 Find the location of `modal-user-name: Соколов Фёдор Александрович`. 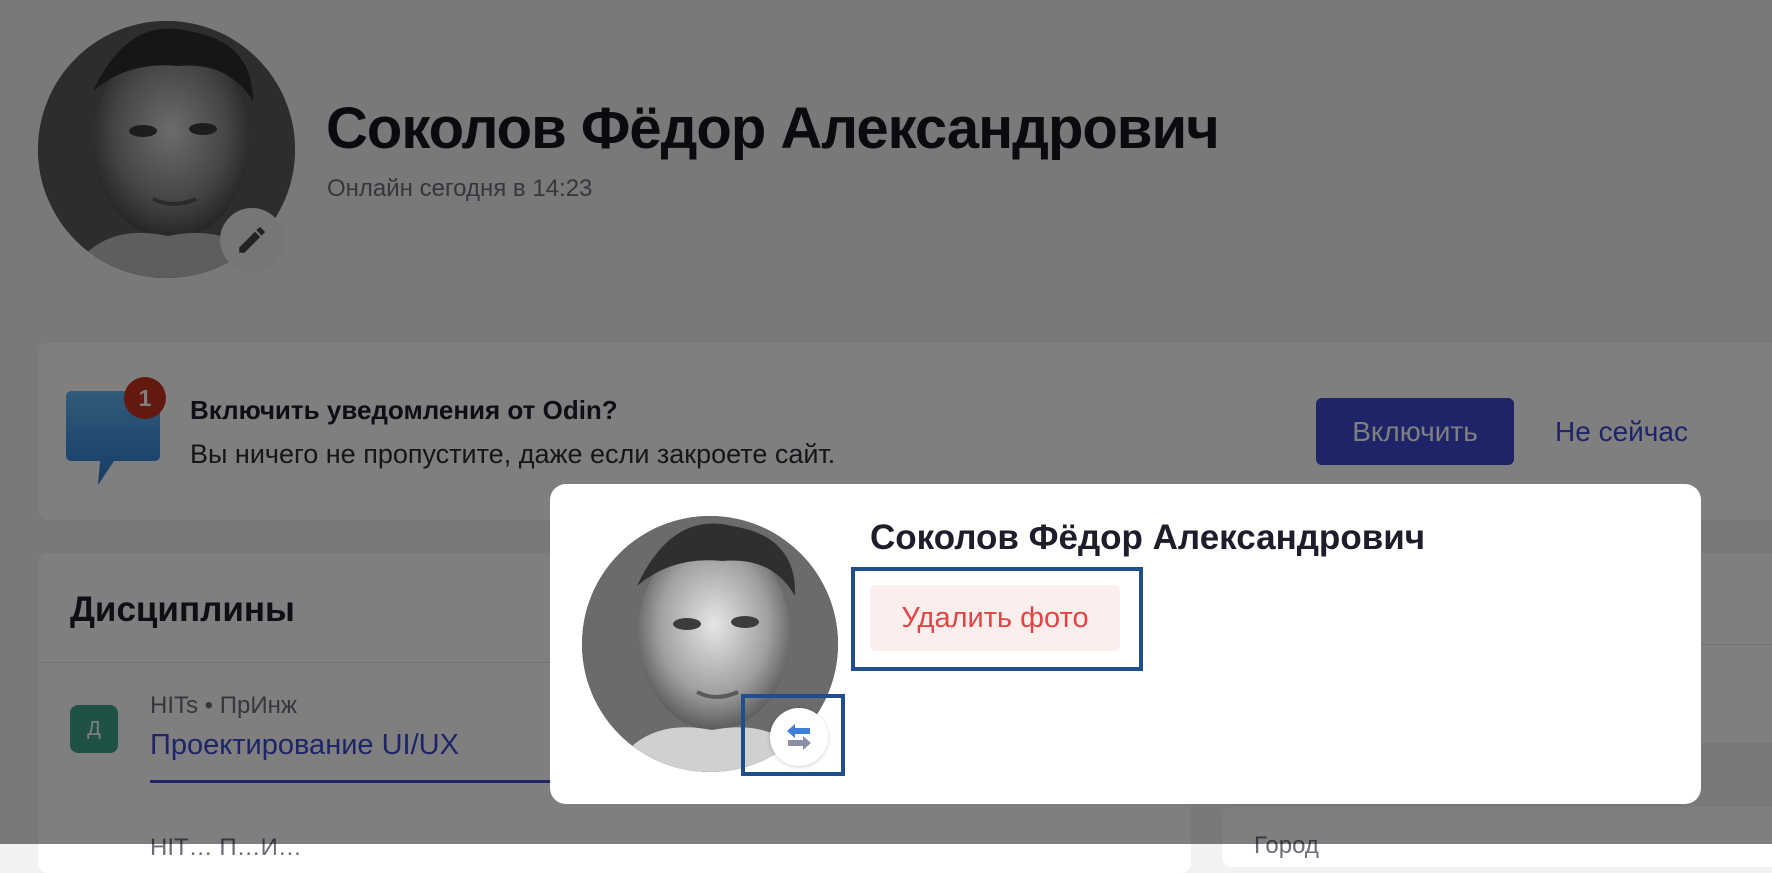

modal-user-name: Соколов Фёдор Александрович is located at coordinates (1148, 537).